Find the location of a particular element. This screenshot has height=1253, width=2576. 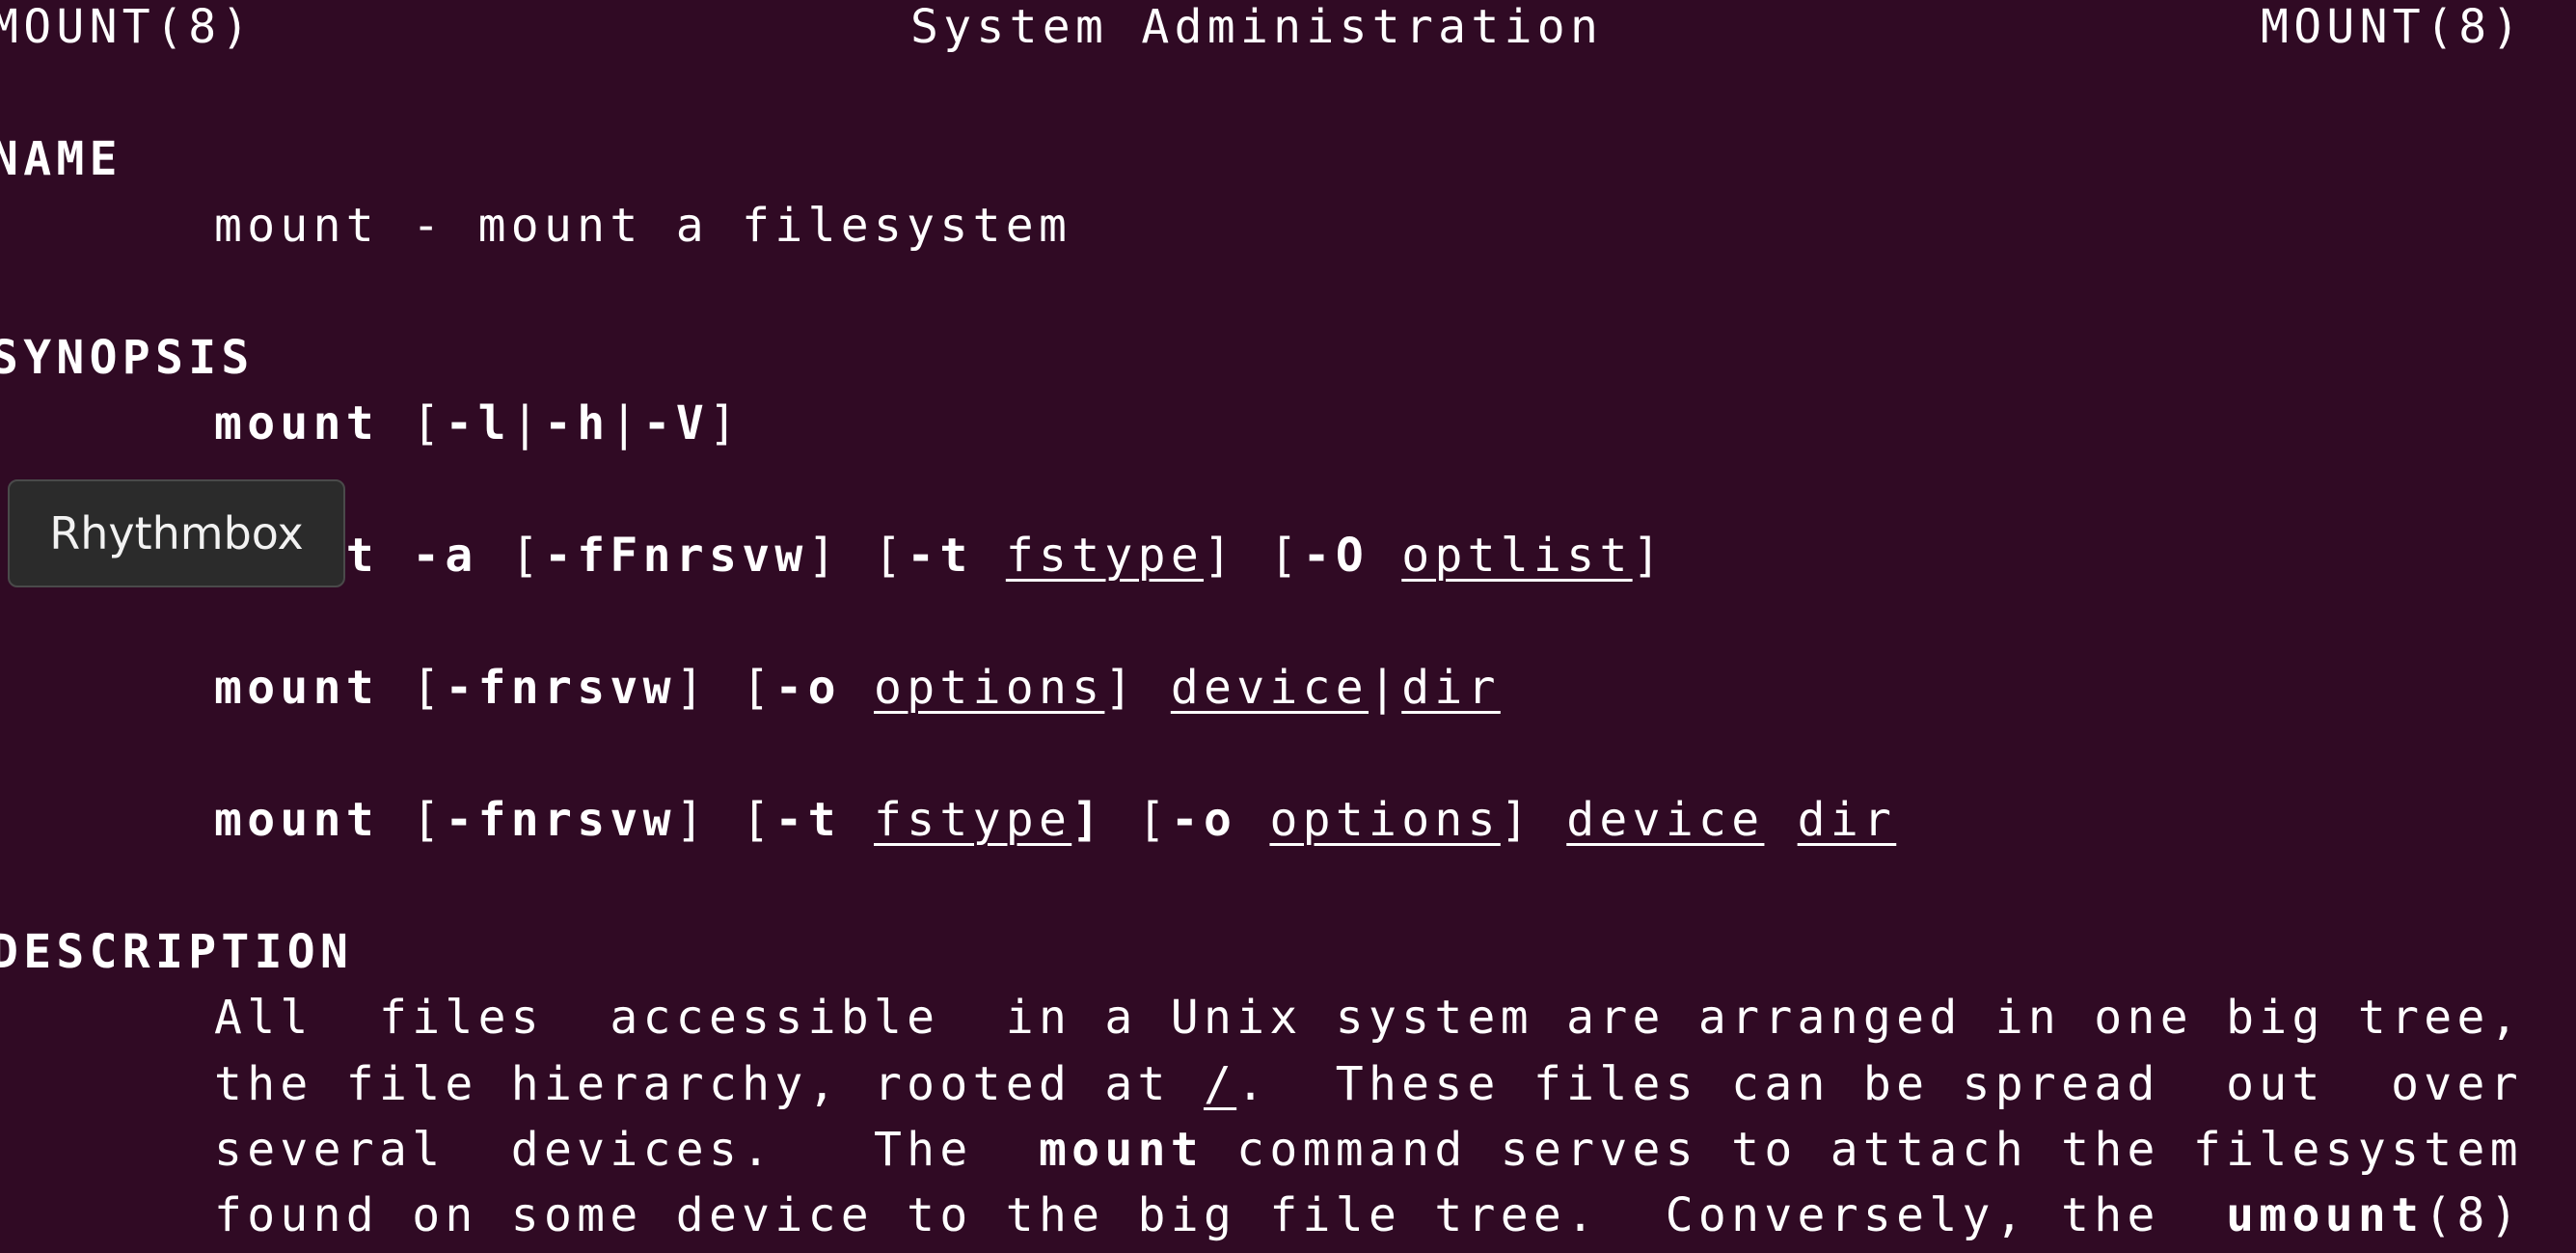

root-path: / is located at coordinates (1220, 1084).